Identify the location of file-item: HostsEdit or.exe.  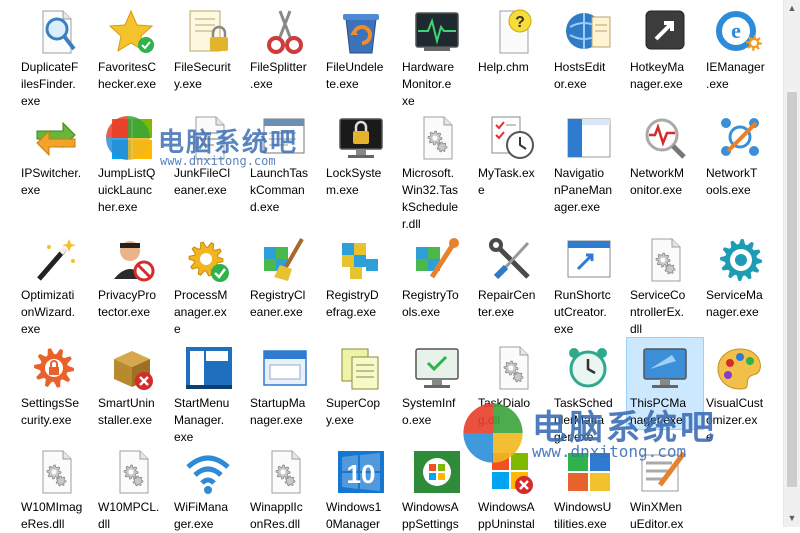
(589, 47).